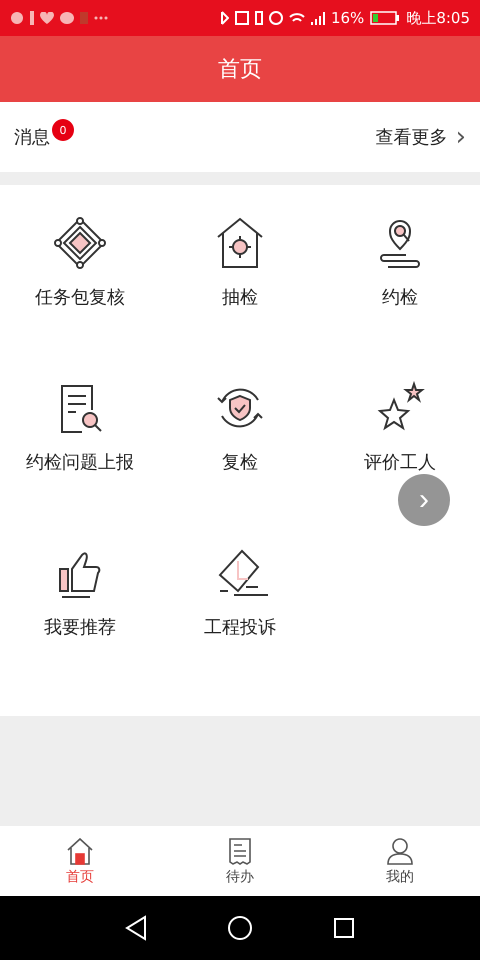  What do you see at coordinates (80, 462) in the screenshot?
I see `feature-label: 约检问题上报` at bounding box center [80, 462].